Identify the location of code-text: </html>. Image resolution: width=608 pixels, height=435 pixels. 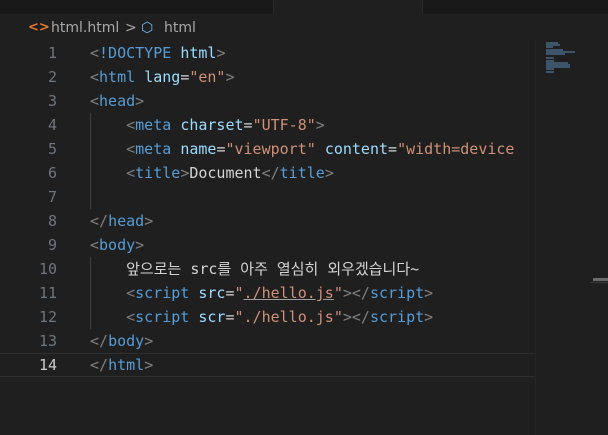
(121, 365).